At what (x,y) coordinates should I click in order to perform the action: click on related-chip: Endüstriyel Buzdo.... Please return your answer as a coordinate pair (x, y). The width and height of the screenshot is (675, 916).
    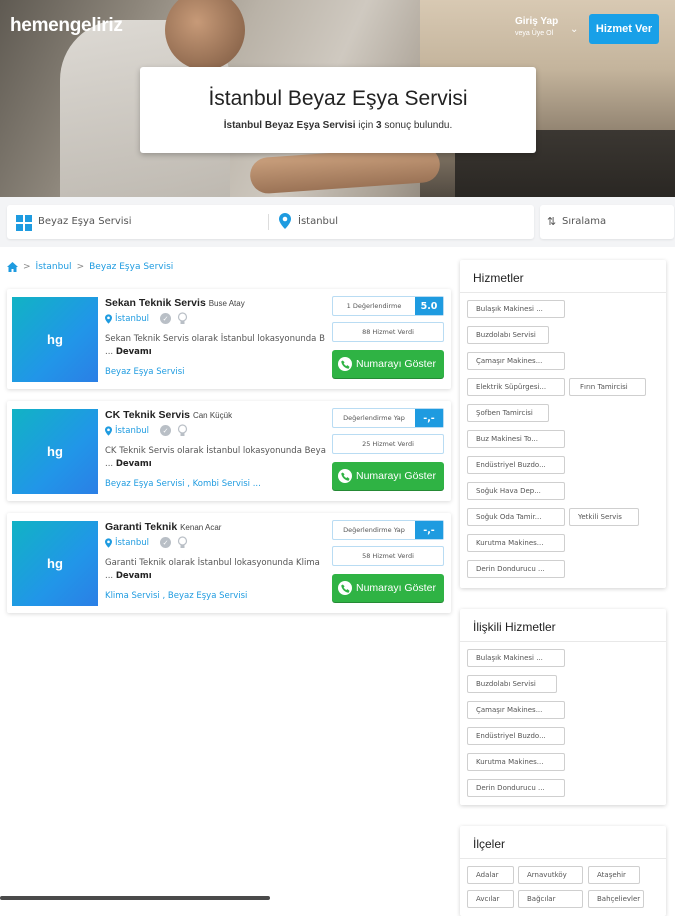
    Looking at the image, I should click on (516, 736).